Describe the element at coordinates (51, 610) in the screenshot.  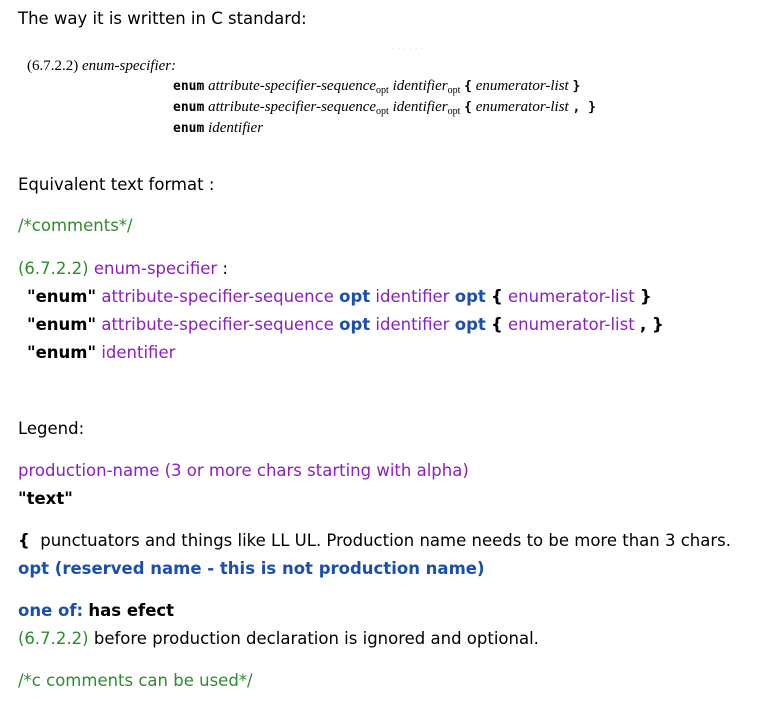
I see `oneof-keyword: one of:` at that location.